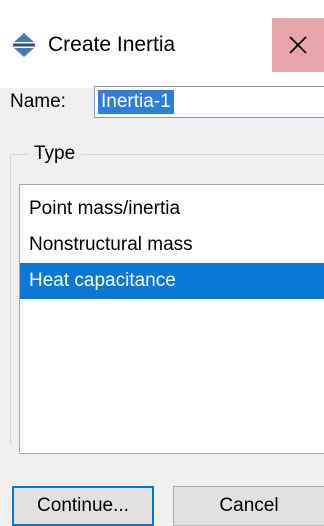 The height and width of the screenshot is (526, 324). Describe the element at coordinates (24, 45) in the screenshot. I see `inertia-icon` at that location.